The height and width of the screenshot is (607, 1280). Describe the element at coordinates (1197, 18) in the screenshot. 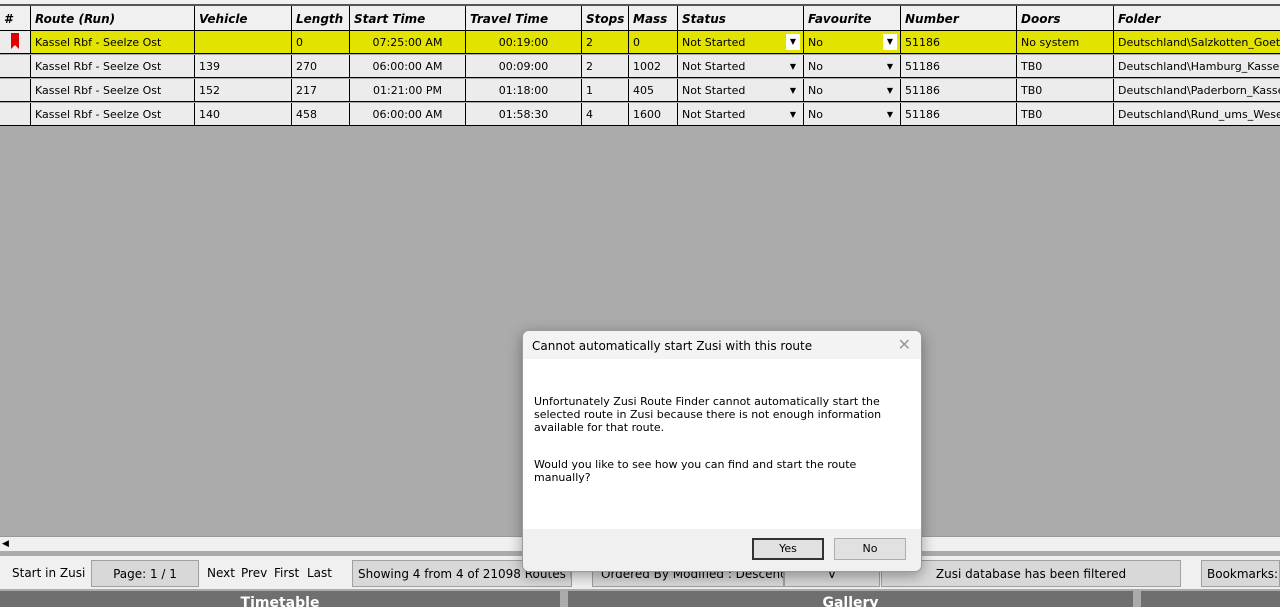

I see `column-header-folder: Folder` at that location.